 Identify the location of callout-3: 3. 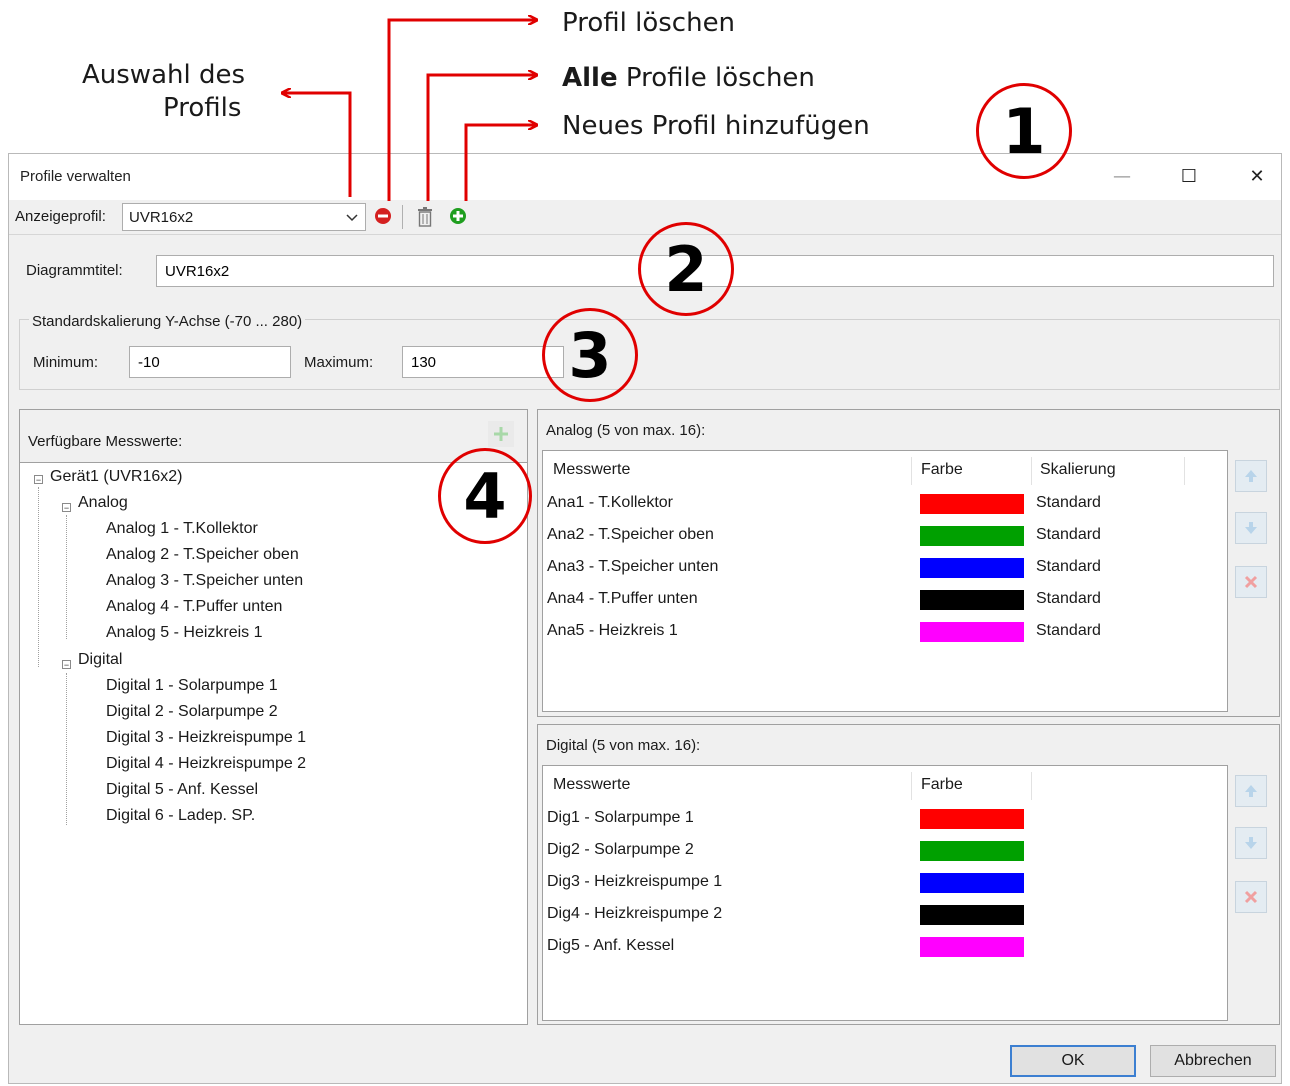
(590, 355).